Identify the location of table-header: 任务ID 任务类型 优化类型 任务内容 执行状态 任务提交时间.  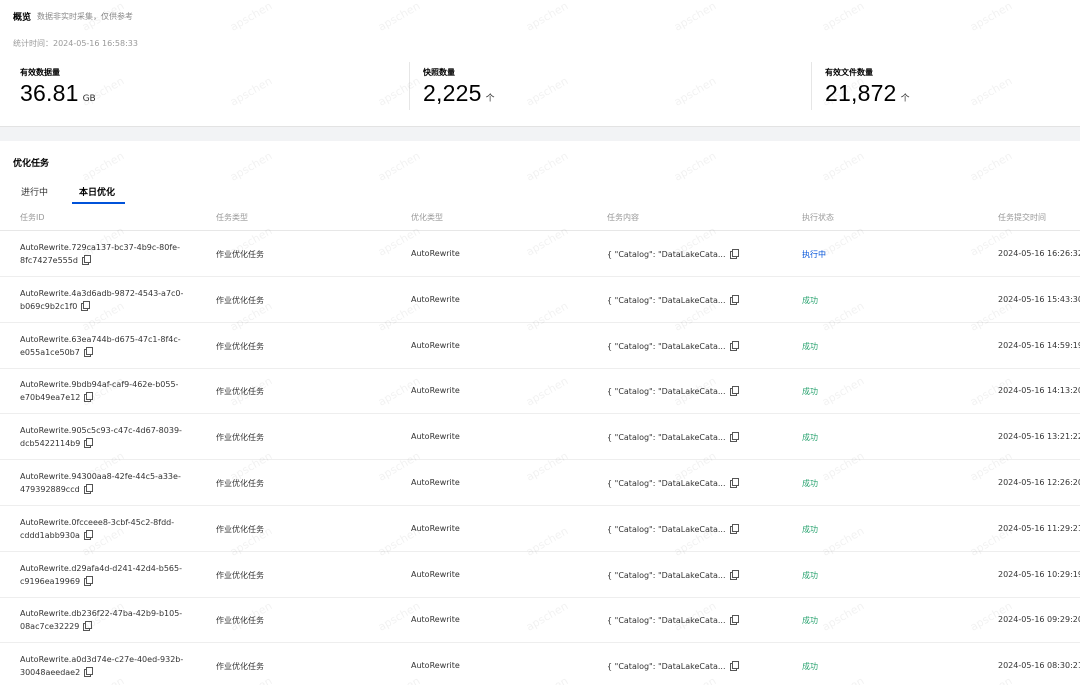
(540, 218).